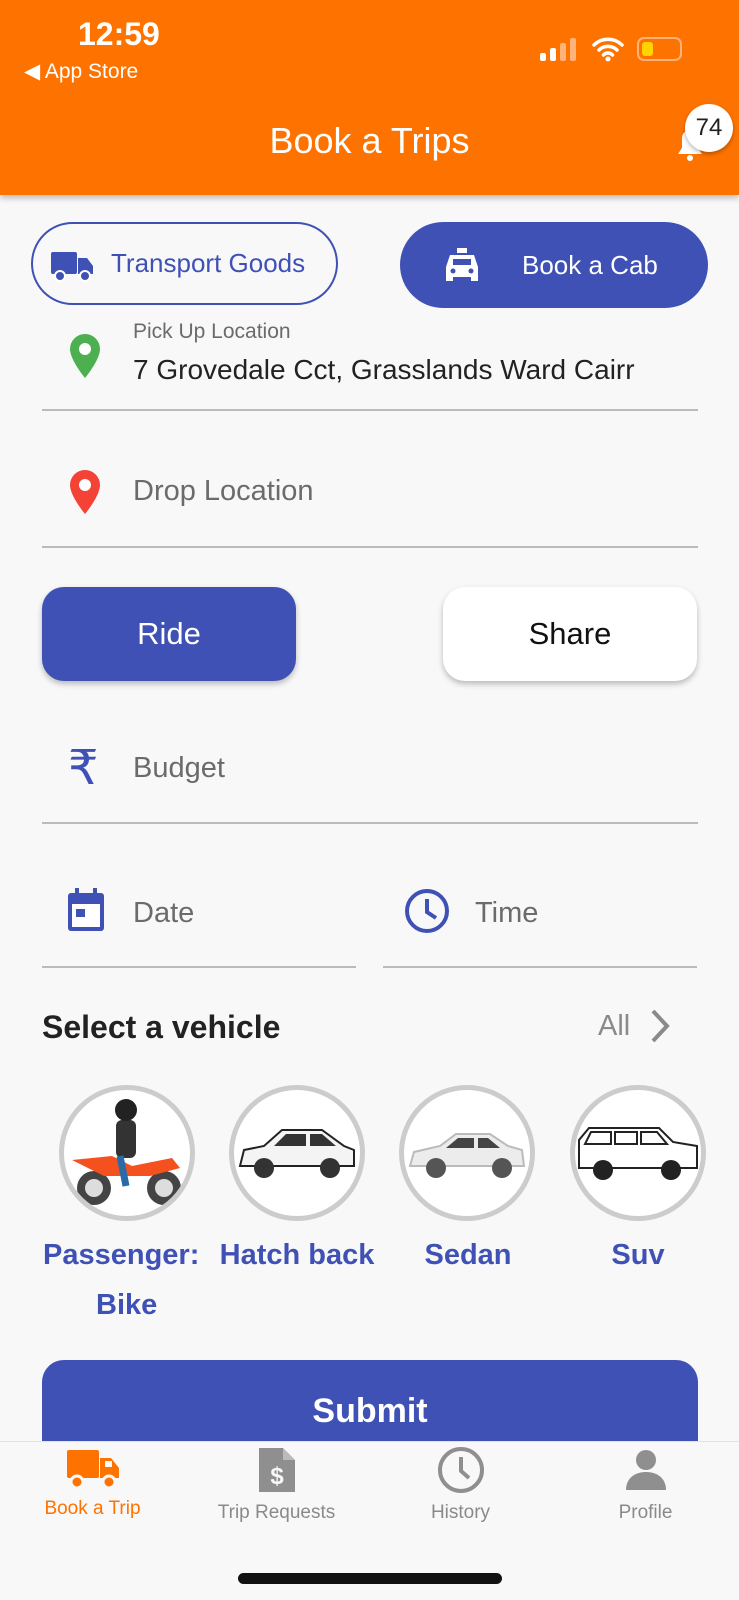 This screenshot has width=739, height=1600. Describe the element at coordinates (369, 97) in the screenshot. I see `app-header: 12:59 ◀ App Store Book a Trips 74` at that location.